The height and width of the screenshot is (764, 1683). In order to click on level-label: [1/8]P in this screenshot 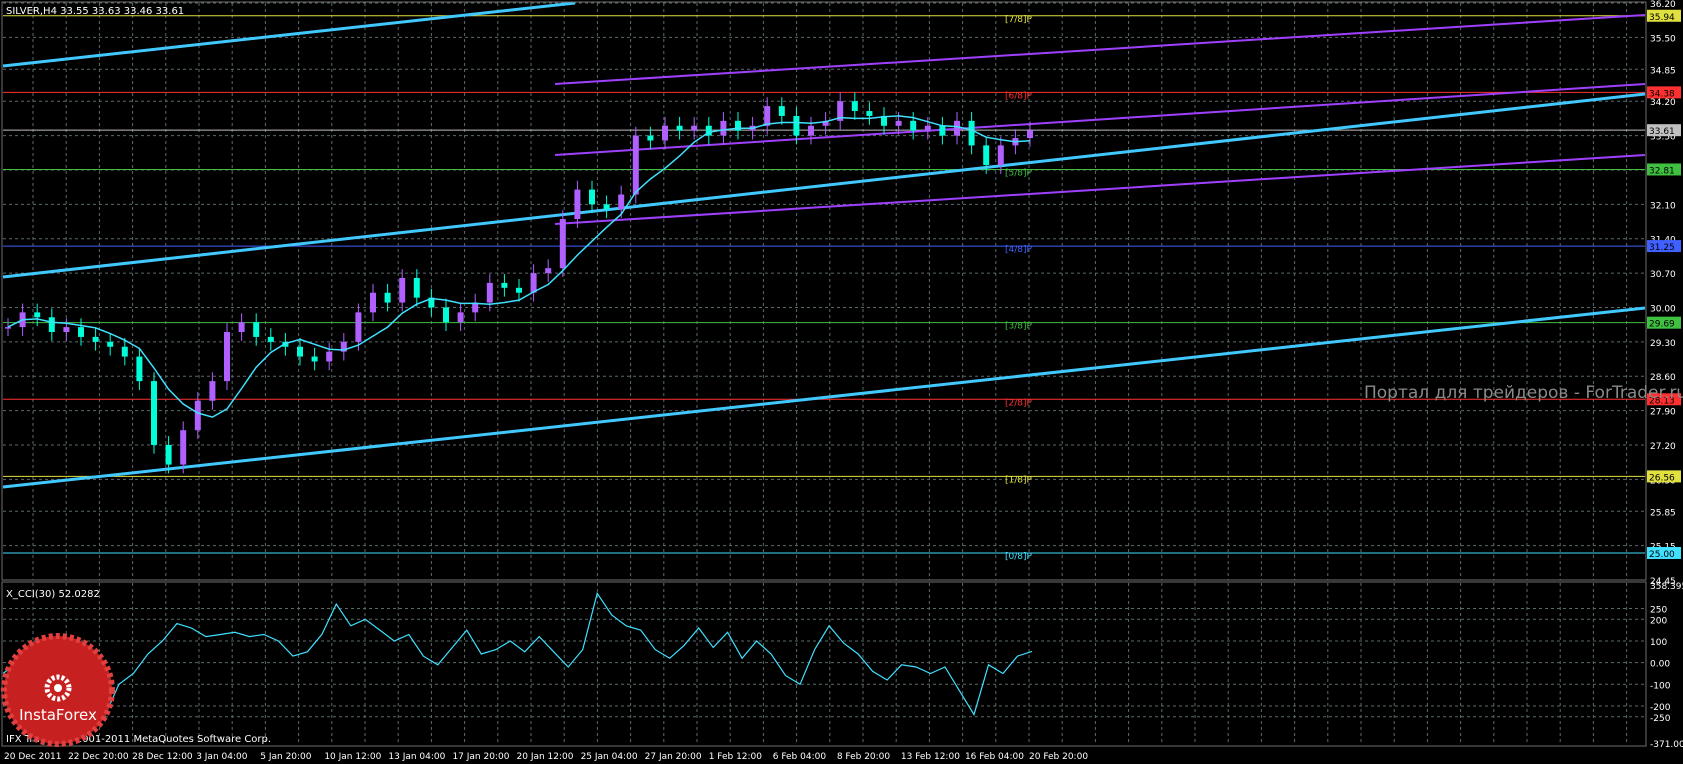, I will do `click(1019, 480)`.